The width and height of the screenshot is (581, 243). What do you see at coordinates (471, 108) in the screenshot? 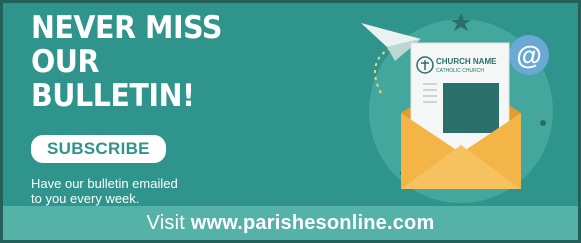
I see `letter-image-block` at bounding box center [471, 108].